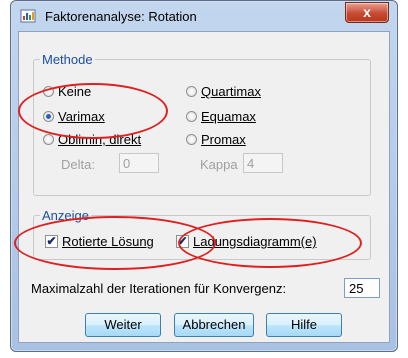 The image size is (408, 358). Describe the element at coordinates (67, 59) in the screenshot. I see `methode-legend: Methode` at that location.